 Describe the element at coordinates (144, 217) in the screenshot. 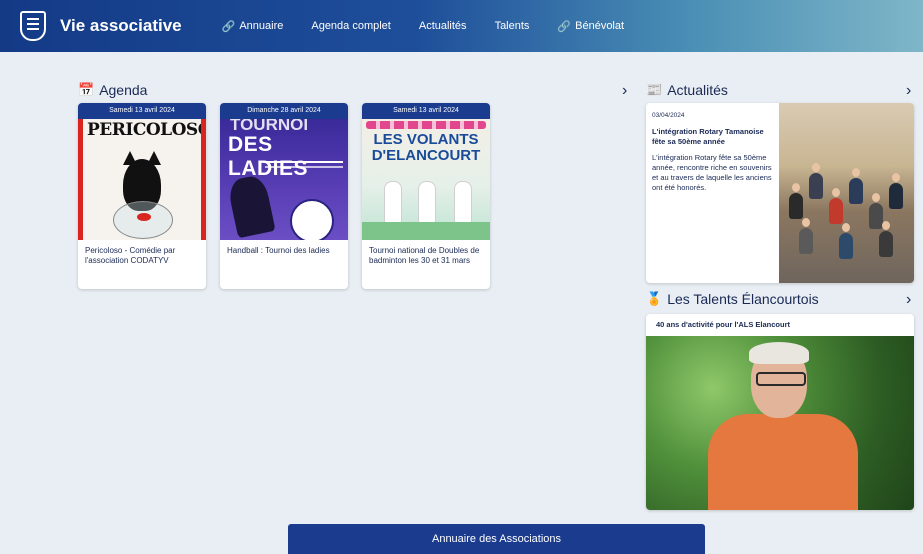

I see `fish-illustration` at that location.